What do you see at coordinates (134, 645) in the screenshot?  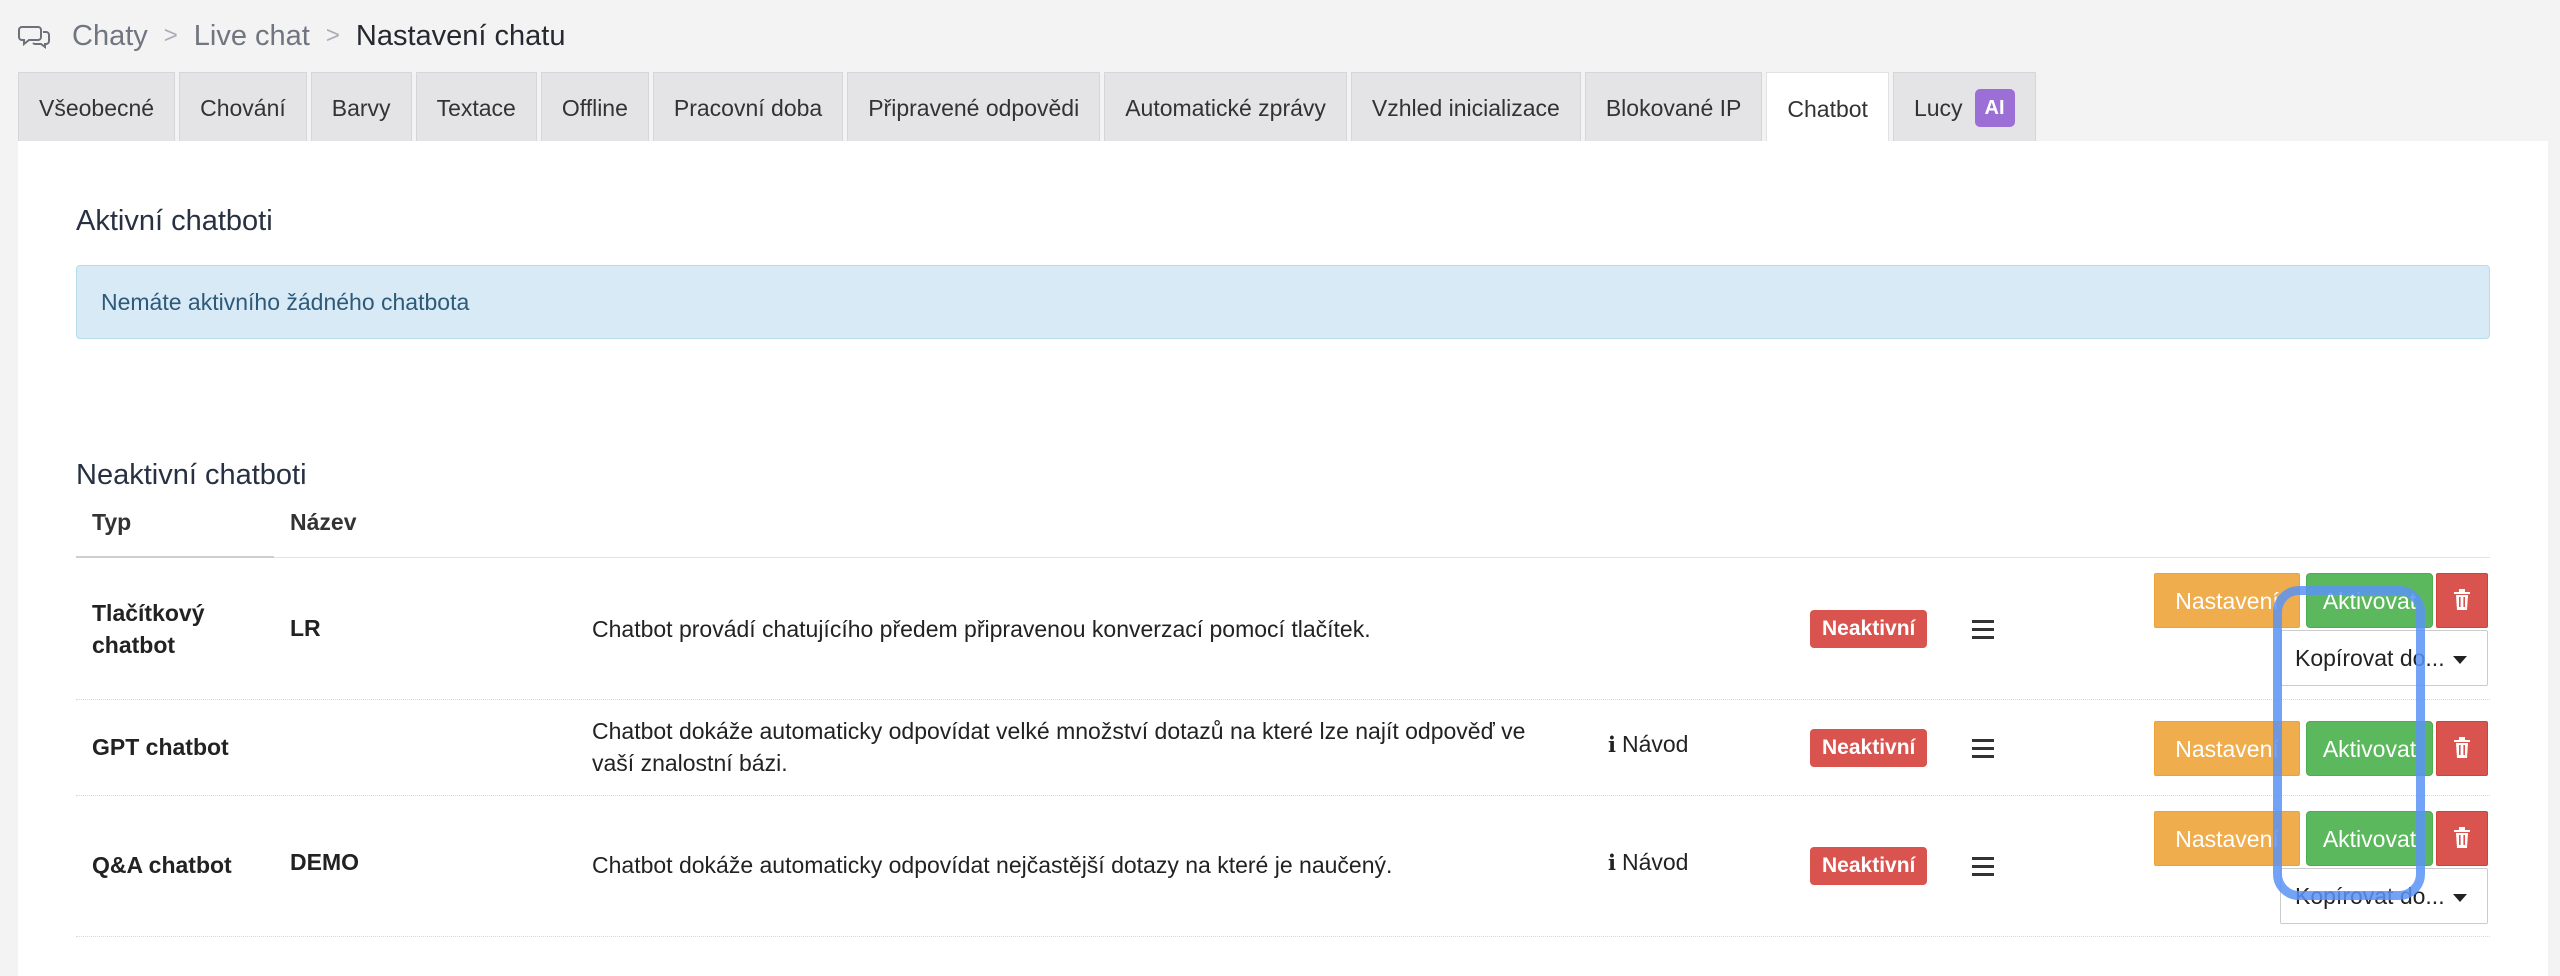 I see `chatbot-type-line: chatbot` at bounding box center [134, 645].